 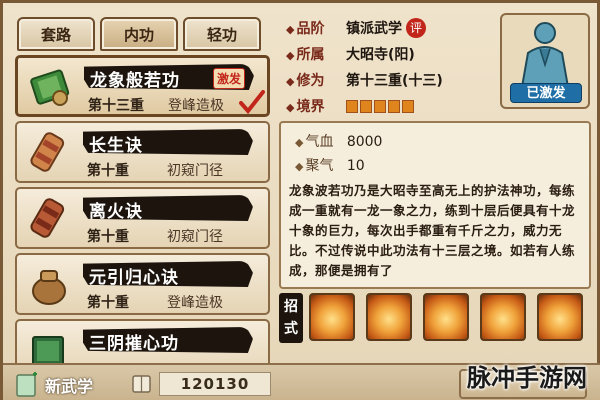 What do you see at coordinates (116, 146) in the screenshot?
I see `skill-name: 长生诀` at bounding box center [116, 146].